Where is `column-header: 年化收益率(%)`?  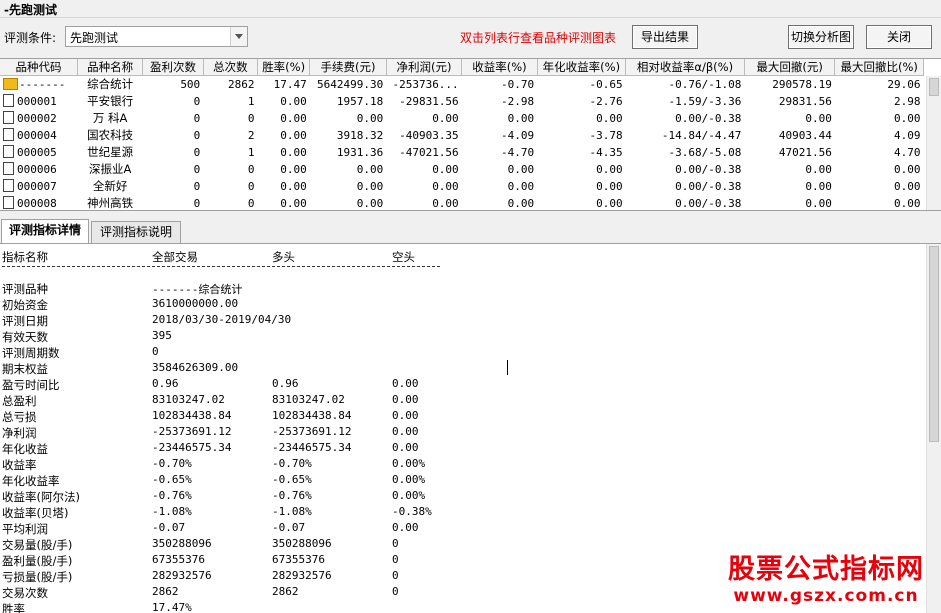
column-header: 年化收益率(%) is located at coordinates (582, 67).